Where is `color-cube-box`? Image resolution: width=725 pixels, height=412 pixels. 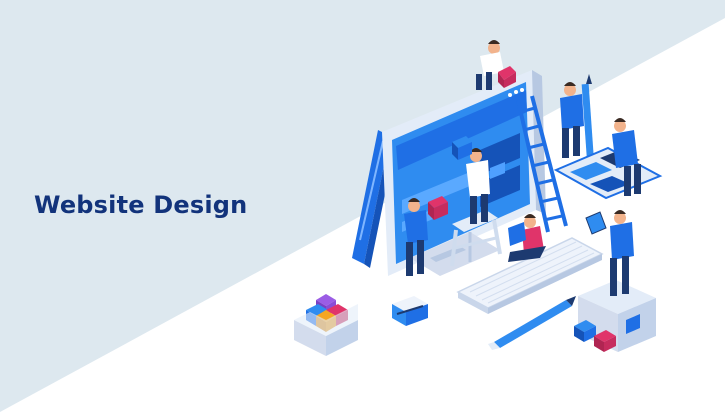 color-cube-box is located at coordinates (326, 325).